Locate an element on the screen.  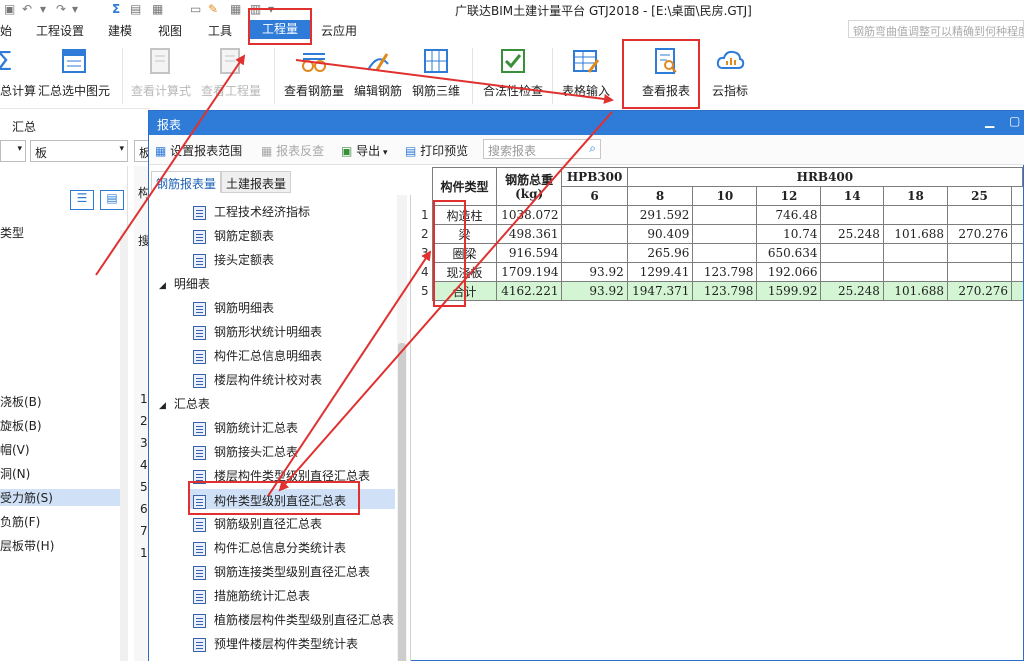
list-view-icon: ☰ is located at coordinates (82, 200).